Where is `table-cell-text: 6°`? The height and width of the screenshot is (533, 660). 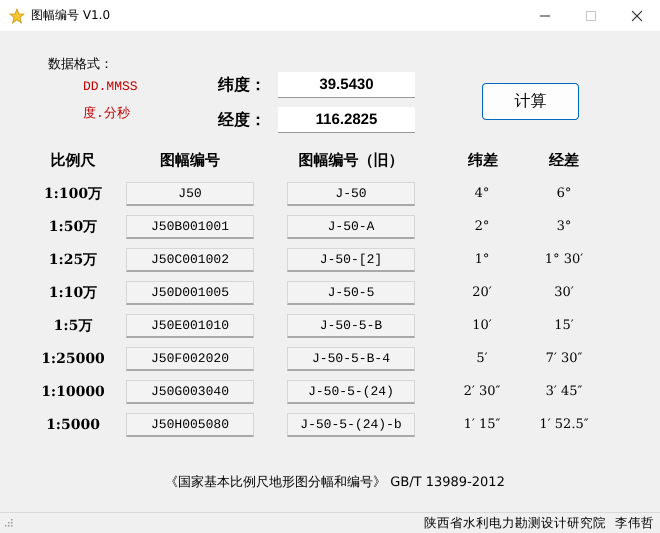
table-cell-text: 6° is located at coordinates (564, 193).